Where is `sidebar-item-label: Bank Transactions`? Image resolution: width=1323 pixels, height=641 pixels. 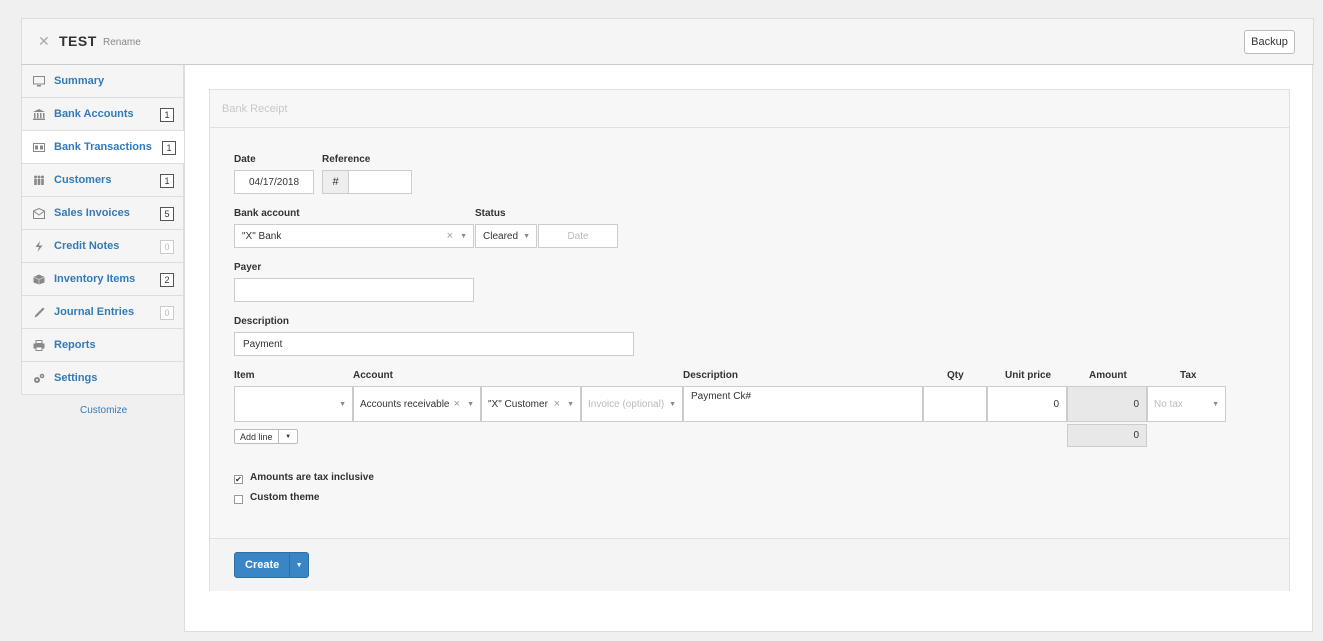 sidebar-item-label: Bank Transactions is located at coordinates (103, 147).